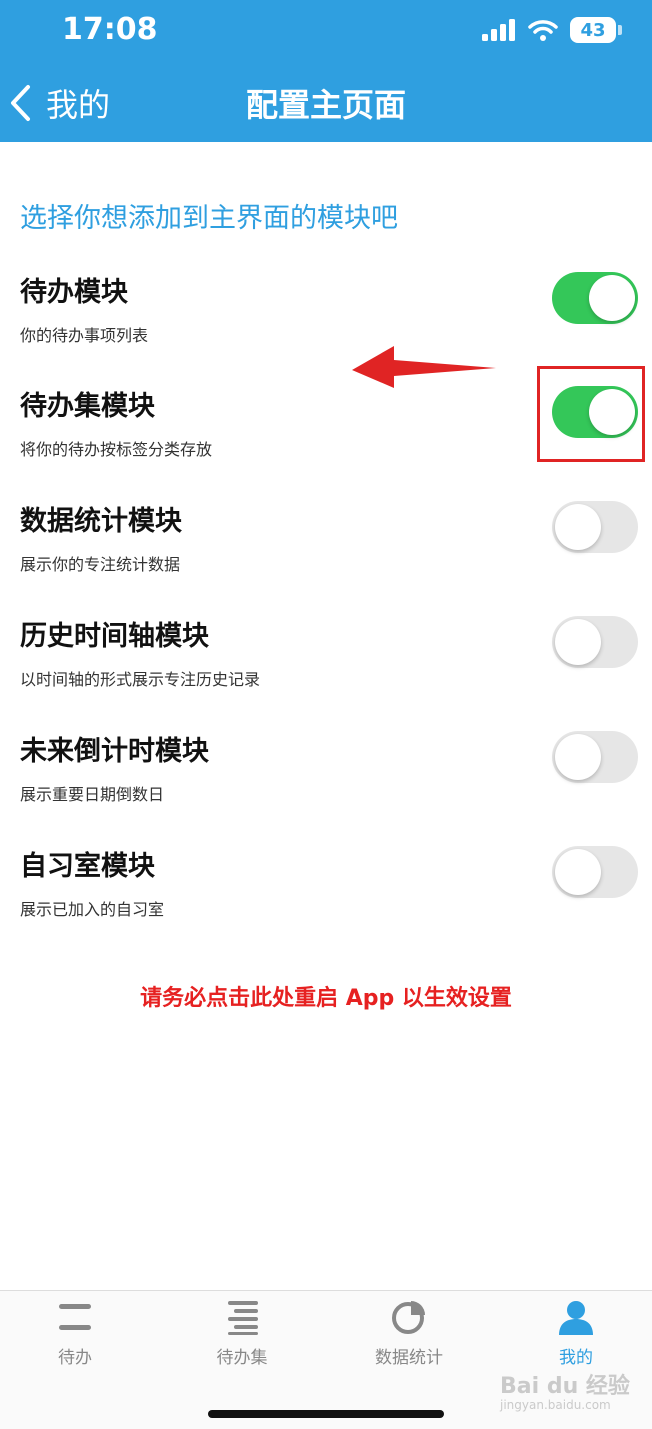 The width and height of the screenshot is (652, 1429). I want to click on tab-label: 待办, so click(75, 1358).